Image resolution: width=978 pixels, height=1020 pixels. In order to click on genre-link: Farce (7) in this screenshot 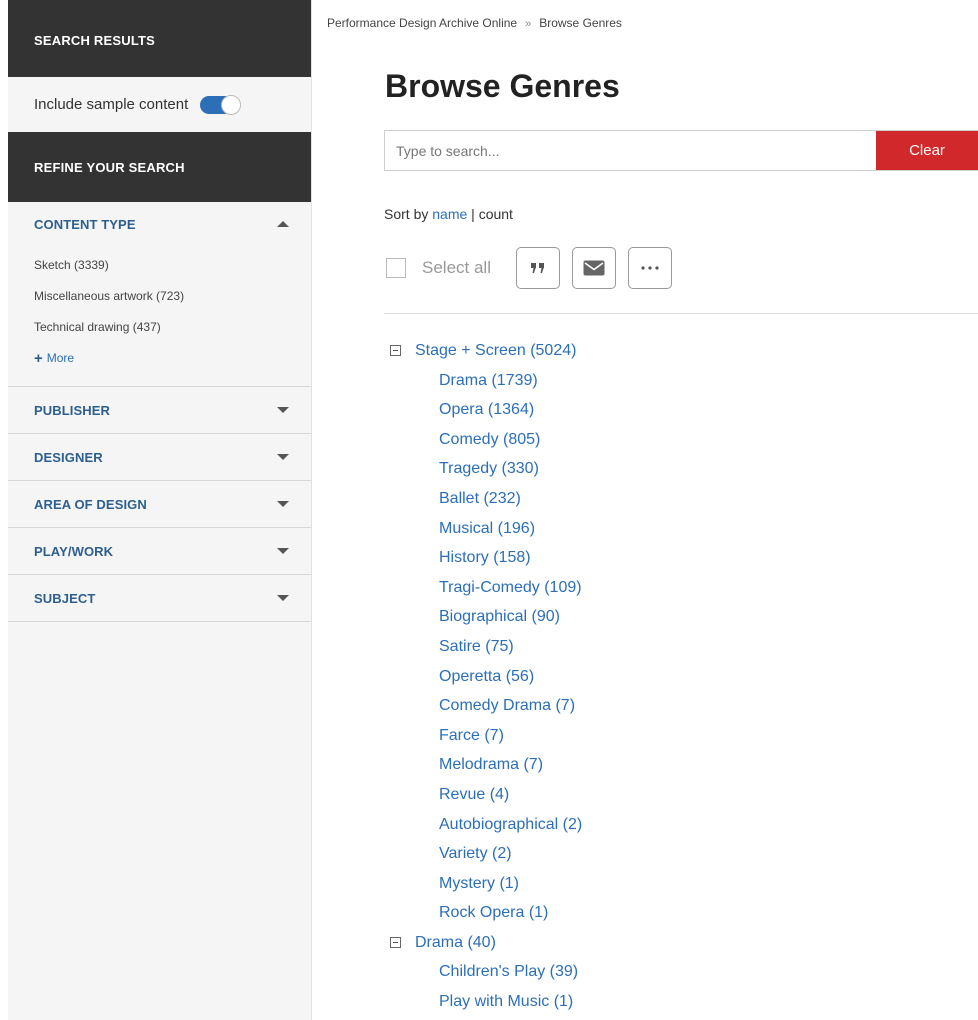, I will do `click(471, 735)`.